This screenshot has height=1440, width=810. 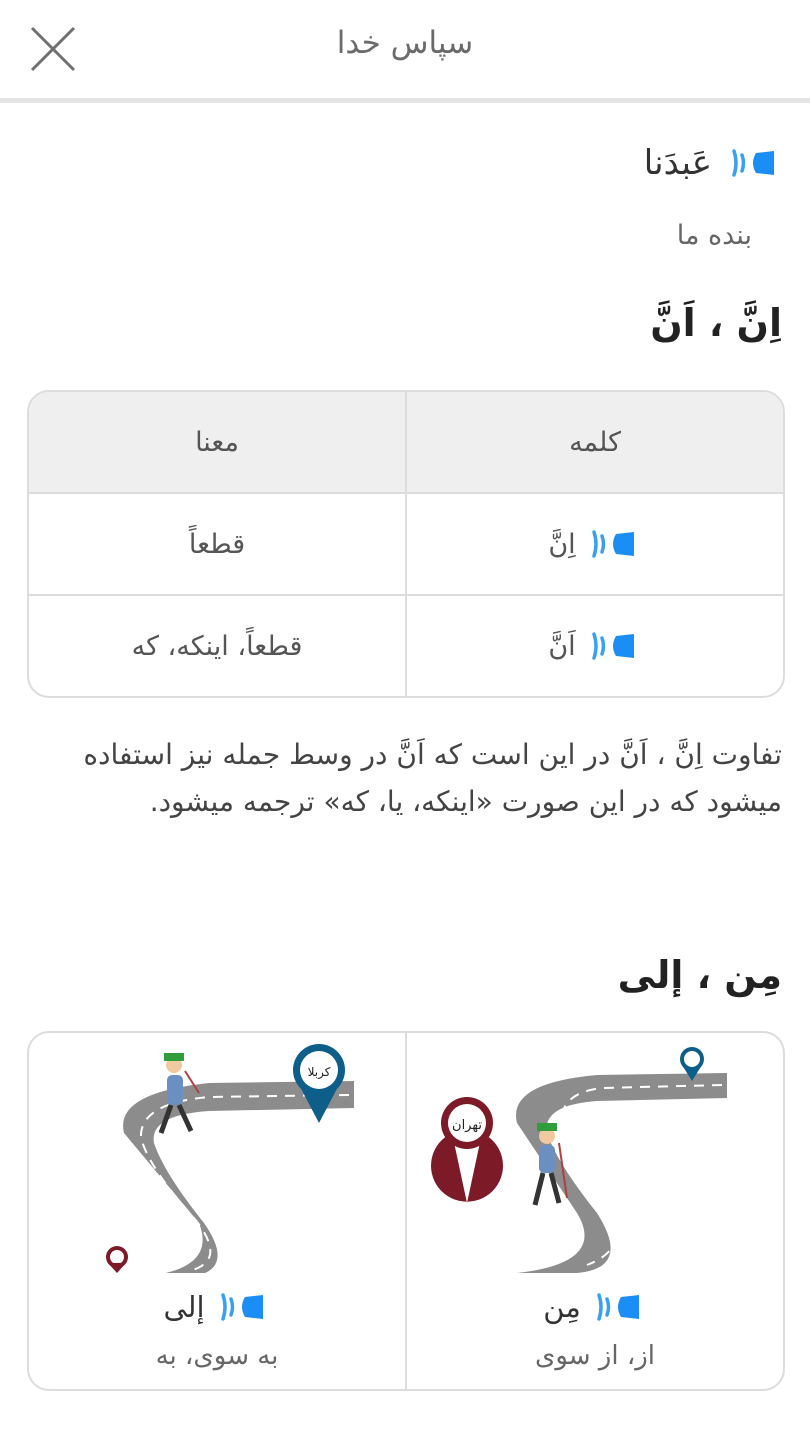 I want to click on top-bar: سپاس خدا, so click(x=405, y=51).